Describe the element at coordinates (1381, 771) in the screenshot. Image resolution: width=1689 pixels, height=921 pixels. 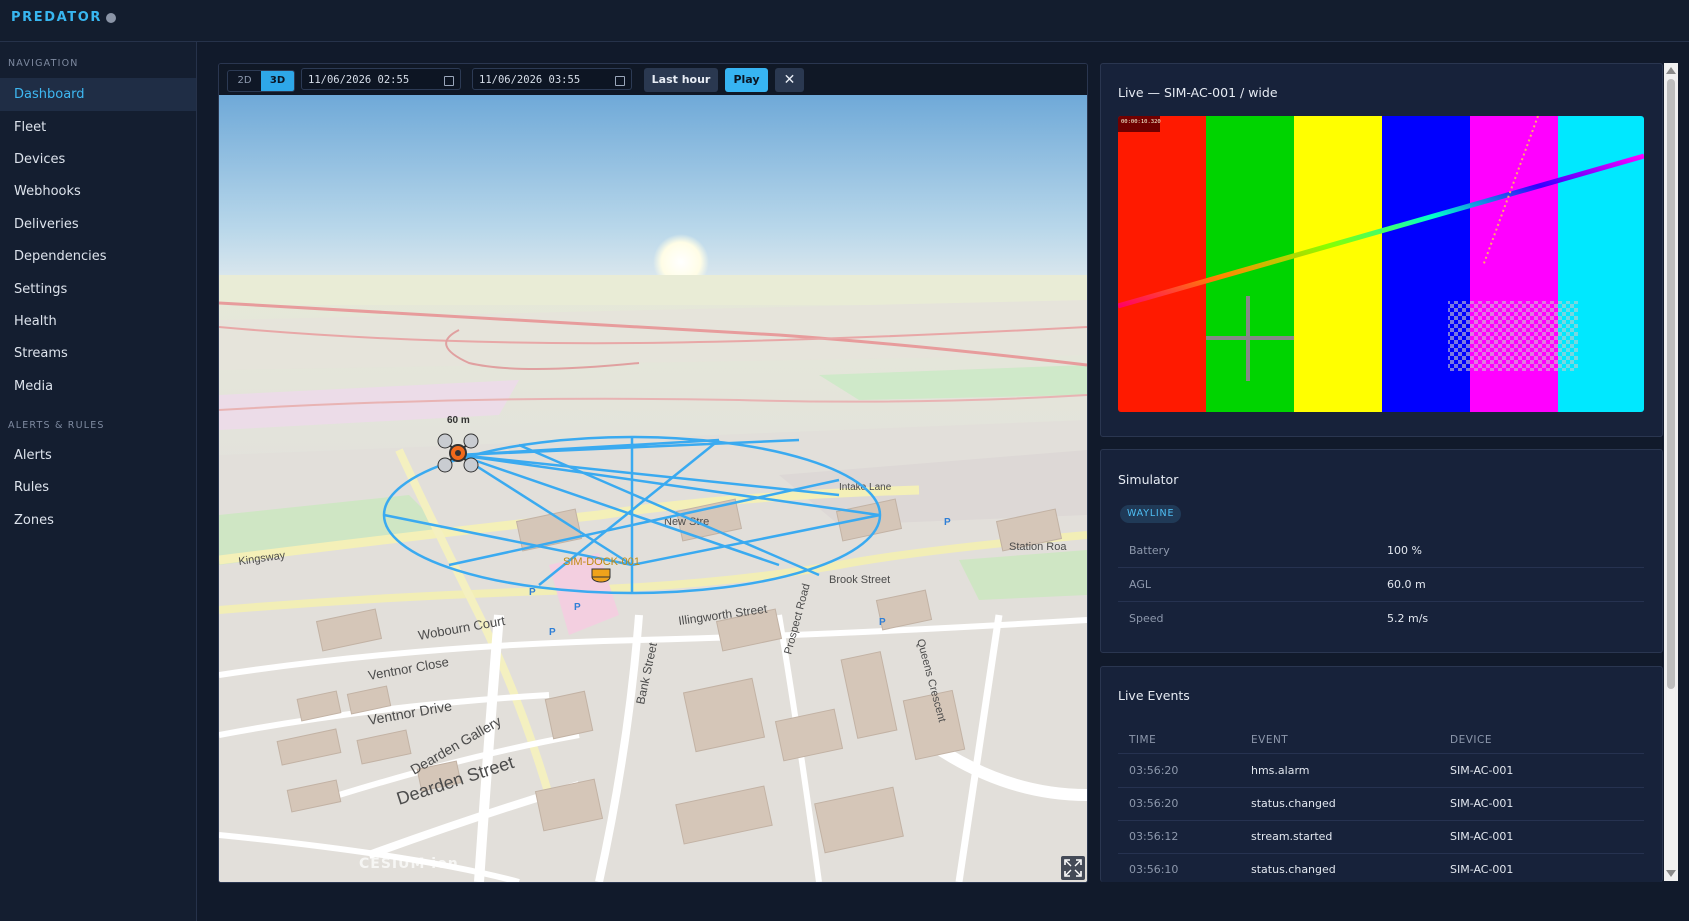
I see `table-row: 03:56:20 hms.alarm SIM-AC-001` at that location.